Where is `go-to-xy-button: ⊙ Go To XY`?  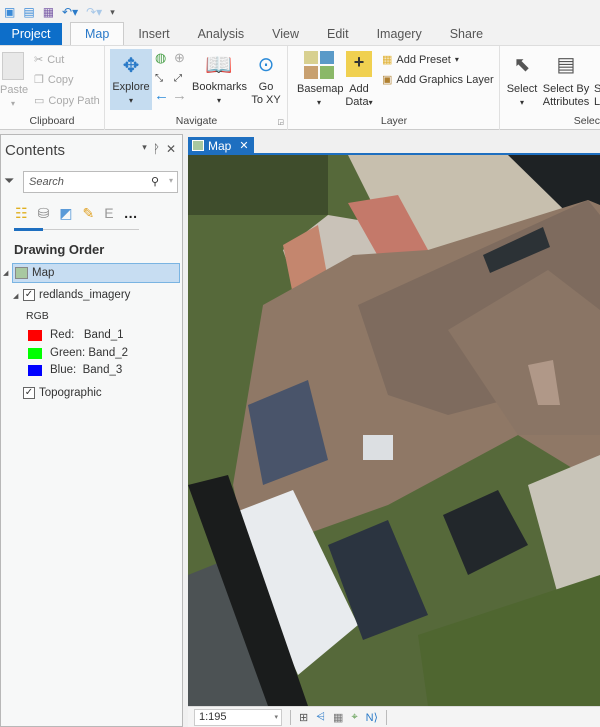
go-to-xy-button: ⊙ Go To XY is located at coordinates (266, 79).